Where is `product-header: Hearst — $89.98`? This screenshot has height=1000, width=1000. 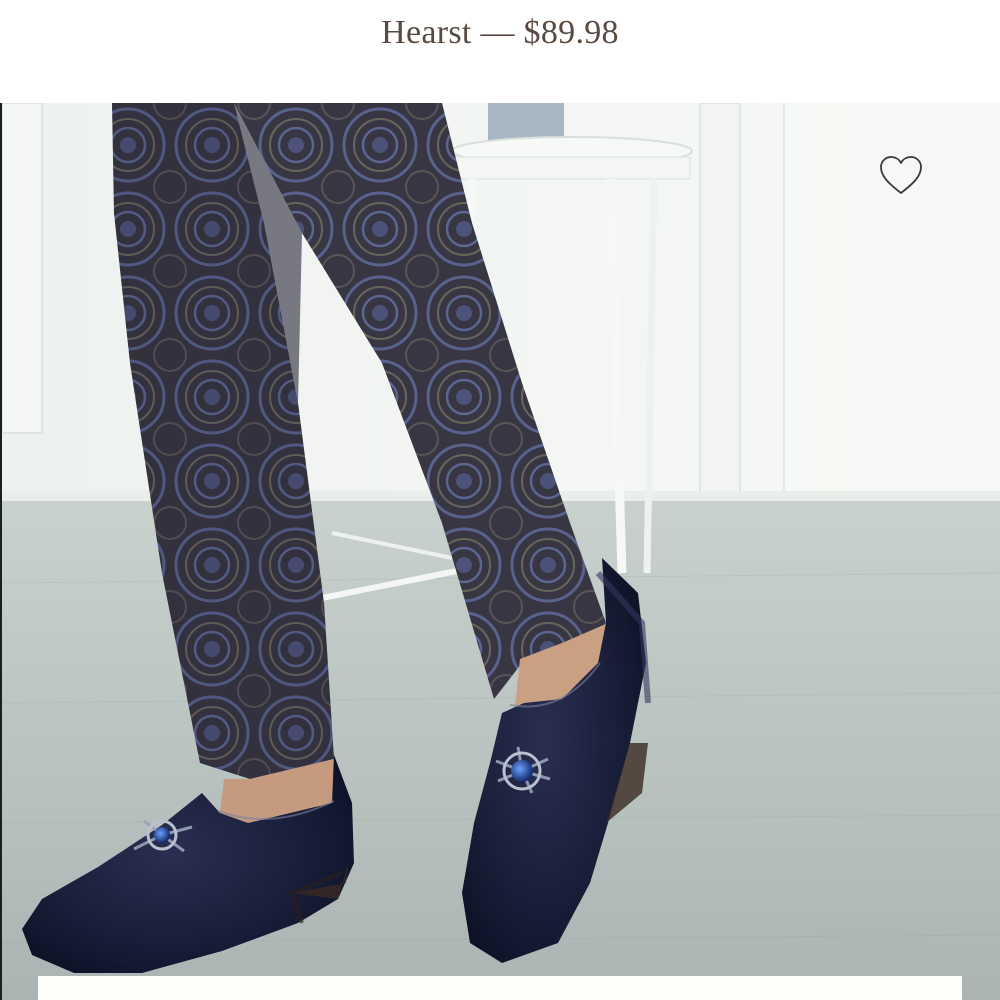 product-header: Hearst — $89.98 is located at coordinates (500, 51).